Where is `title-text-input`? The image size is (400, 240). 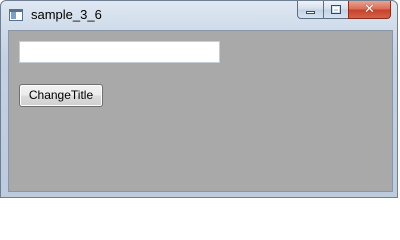
title-text-input is located at coordinates (119, 52).